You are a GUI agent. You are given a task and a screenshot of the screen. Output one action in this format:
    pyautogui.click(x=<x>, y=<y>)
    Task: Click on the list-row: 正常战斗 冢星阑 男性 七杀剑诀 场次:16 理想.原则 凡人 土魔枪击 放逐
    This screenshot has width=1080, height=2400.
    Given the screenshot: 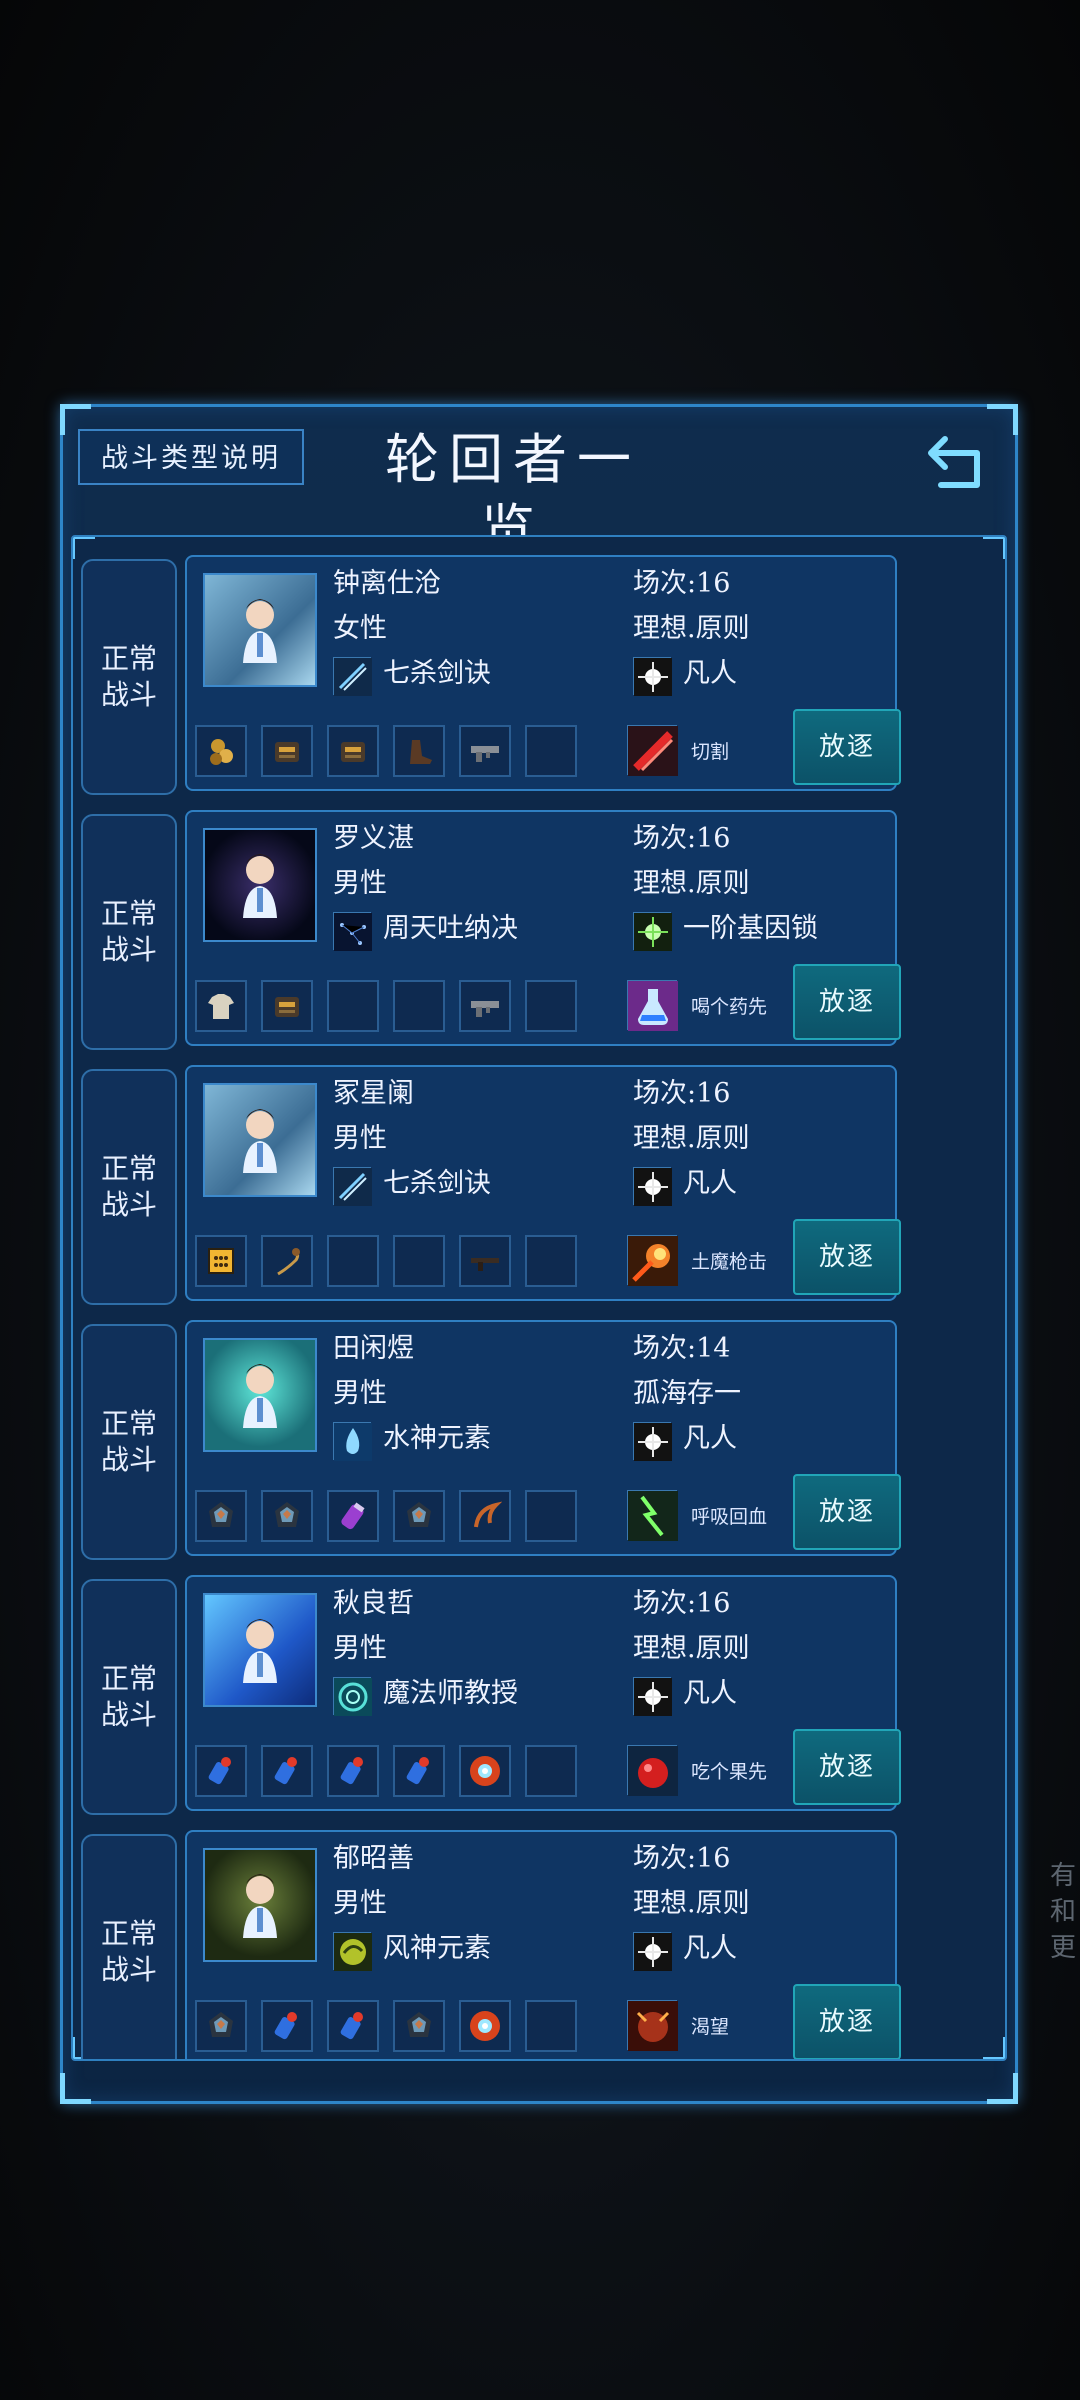 What is the action you would take?
    pyautogui.click(x=539, y=1176)
    